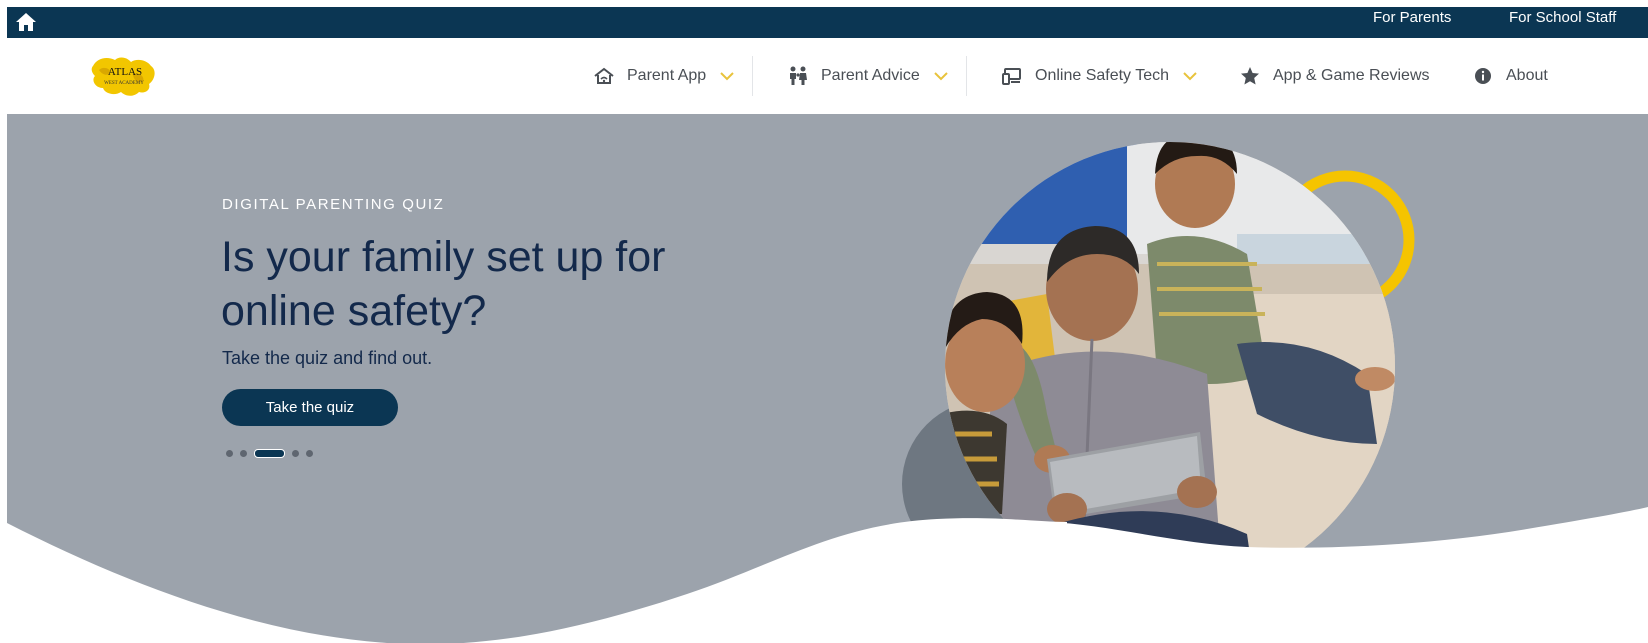  What do you see at coordinates (124, 83) in the screenshot?
I see `logo-subtext: WEST ACADEMY` at bounding box center [124, 83].